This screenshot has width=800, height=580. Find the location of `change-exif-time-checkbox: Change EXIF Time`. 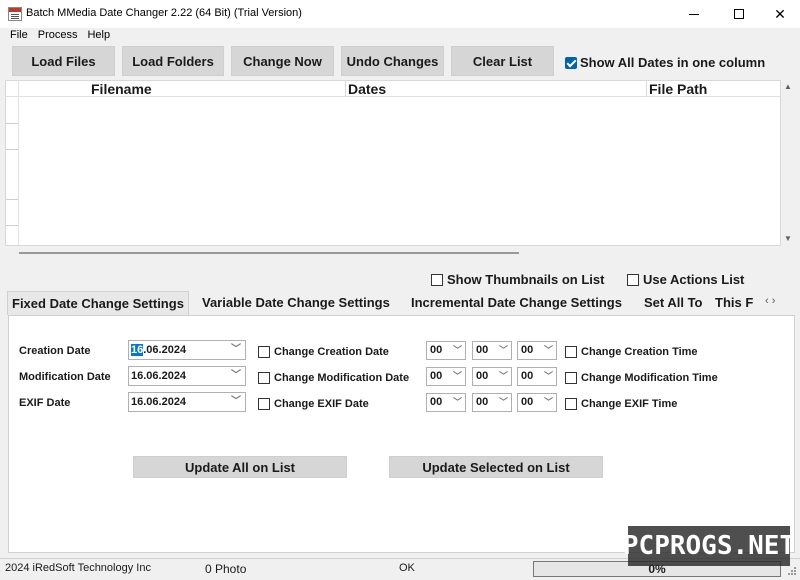

change-exif-time-checkbox: Change EXIF Time is located at coordinates (621, 404).